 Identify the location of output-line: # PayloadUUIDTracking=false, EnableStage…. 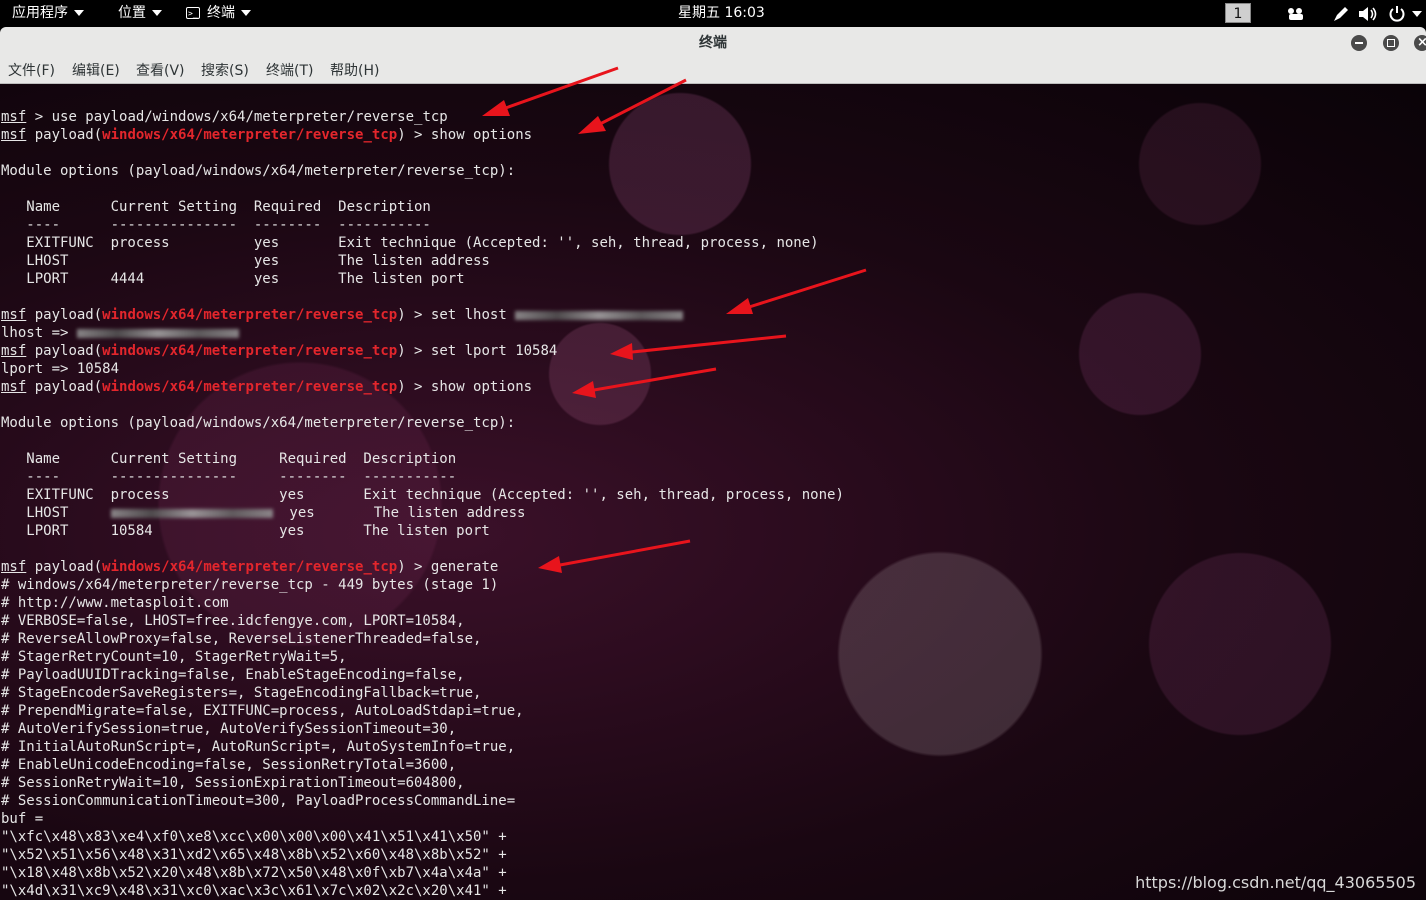
(233, 675).